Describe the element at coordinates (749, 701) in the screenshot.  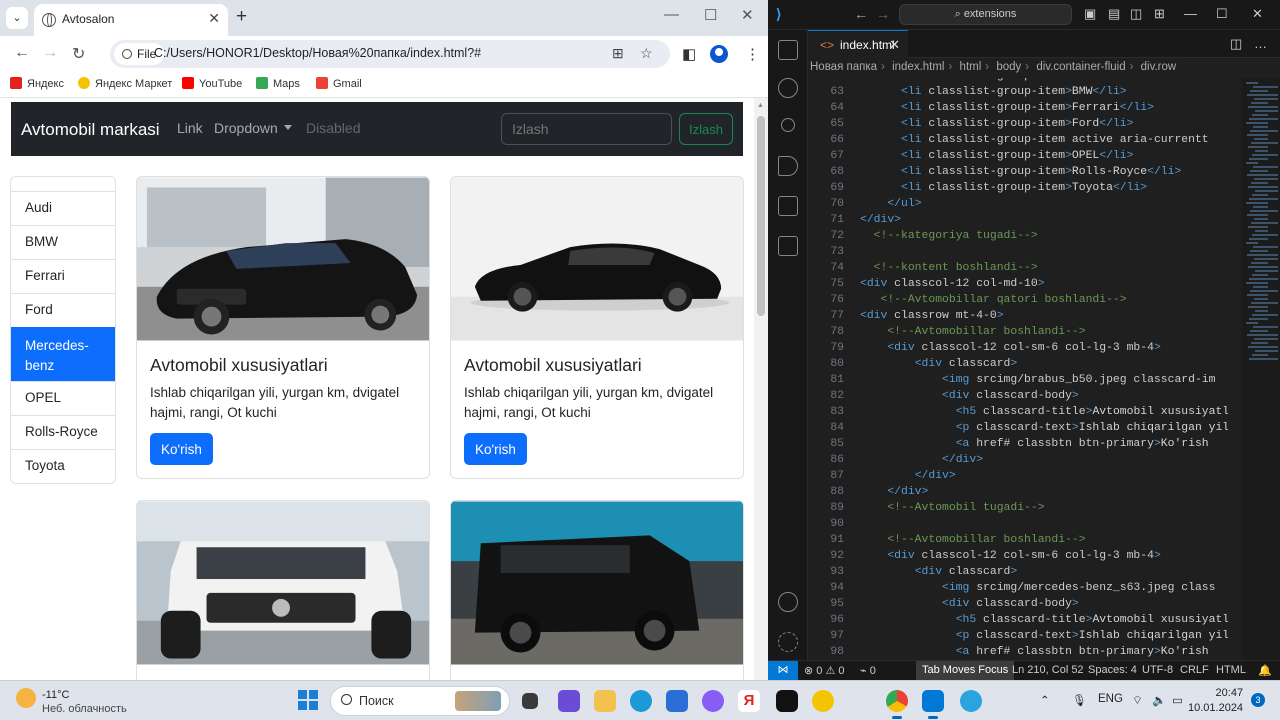
I see `yandex-browser-icon: Я` at that location.